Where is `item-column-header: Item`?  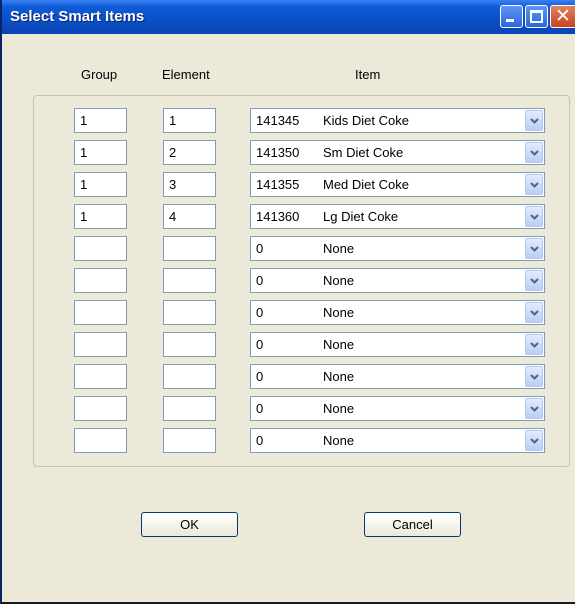
item-column-header: Item is located at coordinates (368, 74).